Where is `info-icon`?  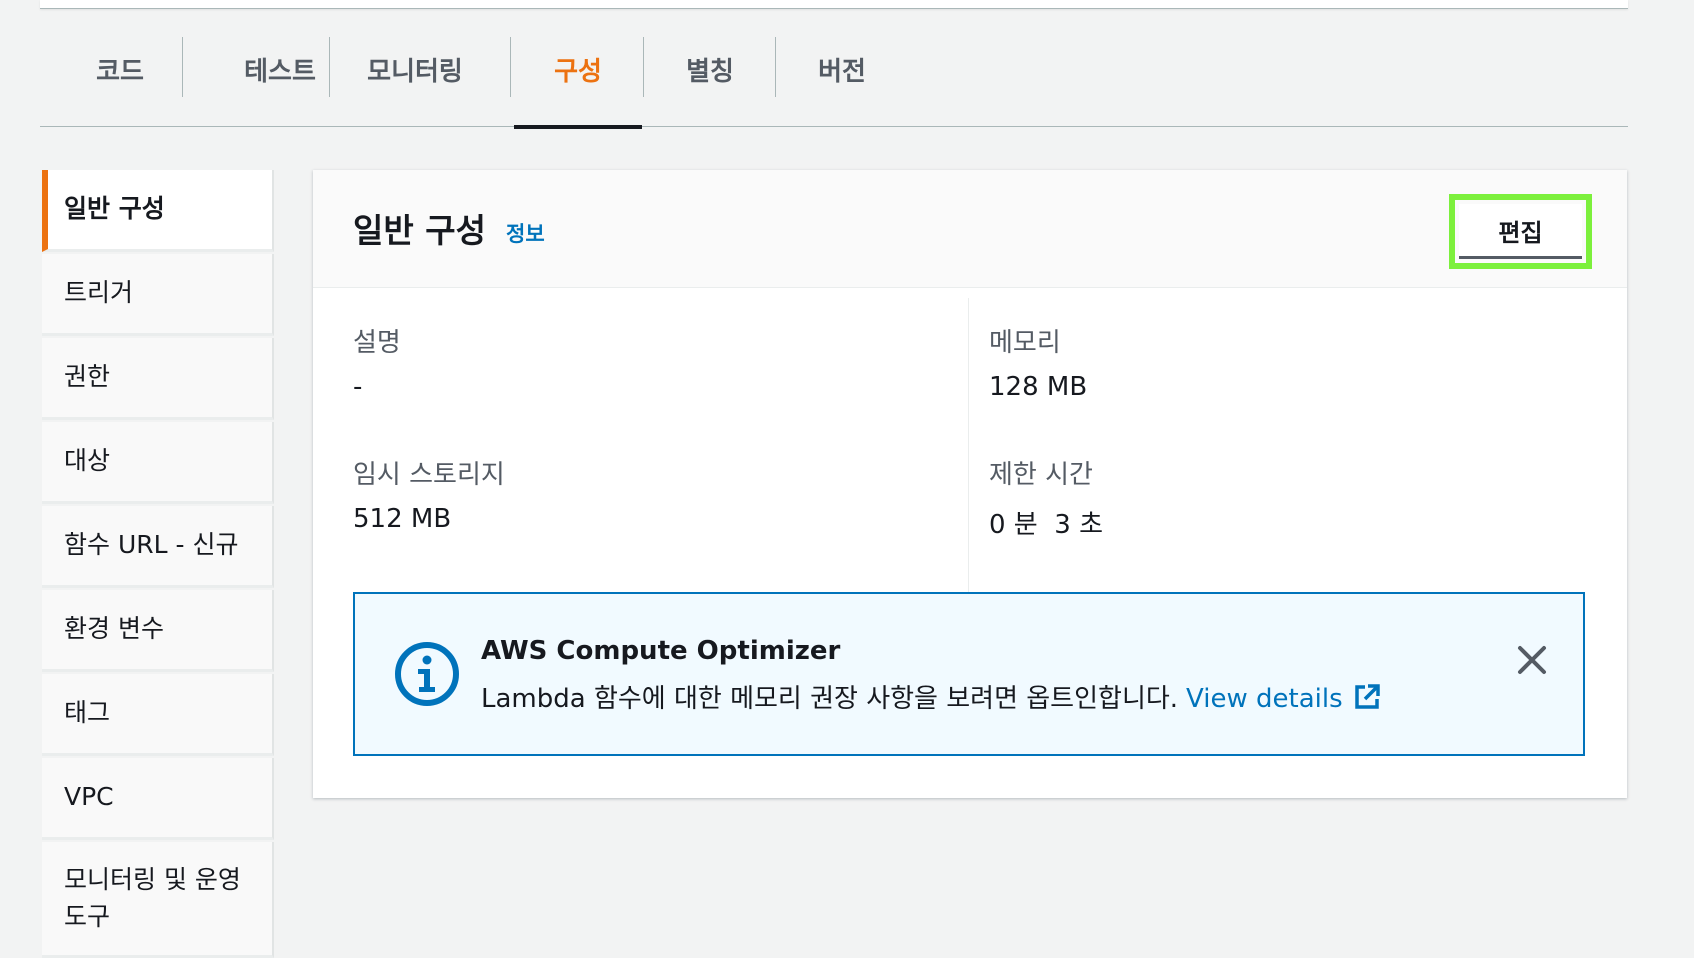 info-icon is located at coordinates (427, 674).